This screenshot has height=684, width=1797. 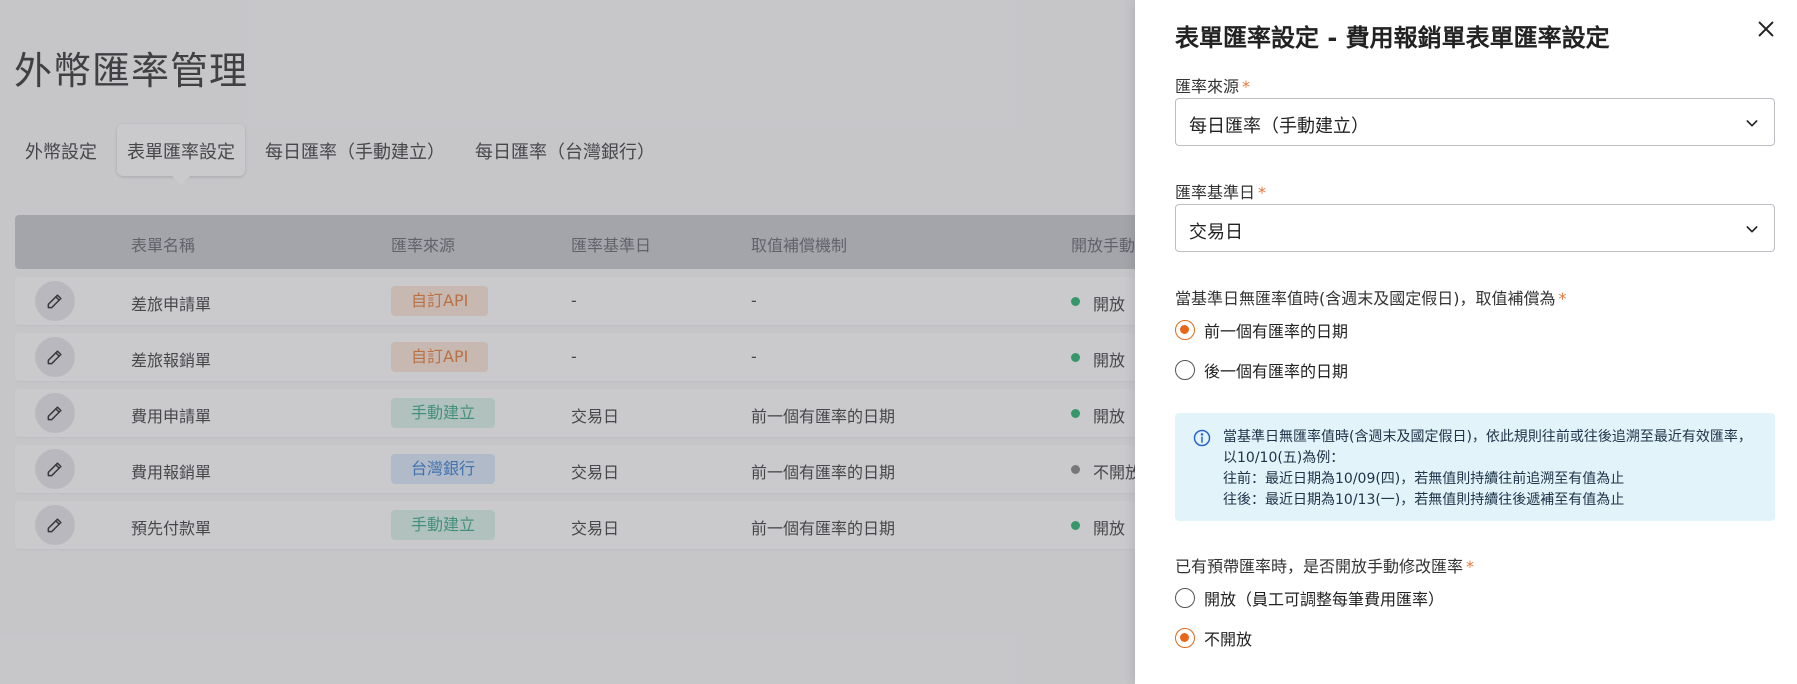 What do you see at coordinates (1276, 371) in the screenshot?
I see `radio-label: 後一個有匯率的日期` at bounding box center [1276, 371].